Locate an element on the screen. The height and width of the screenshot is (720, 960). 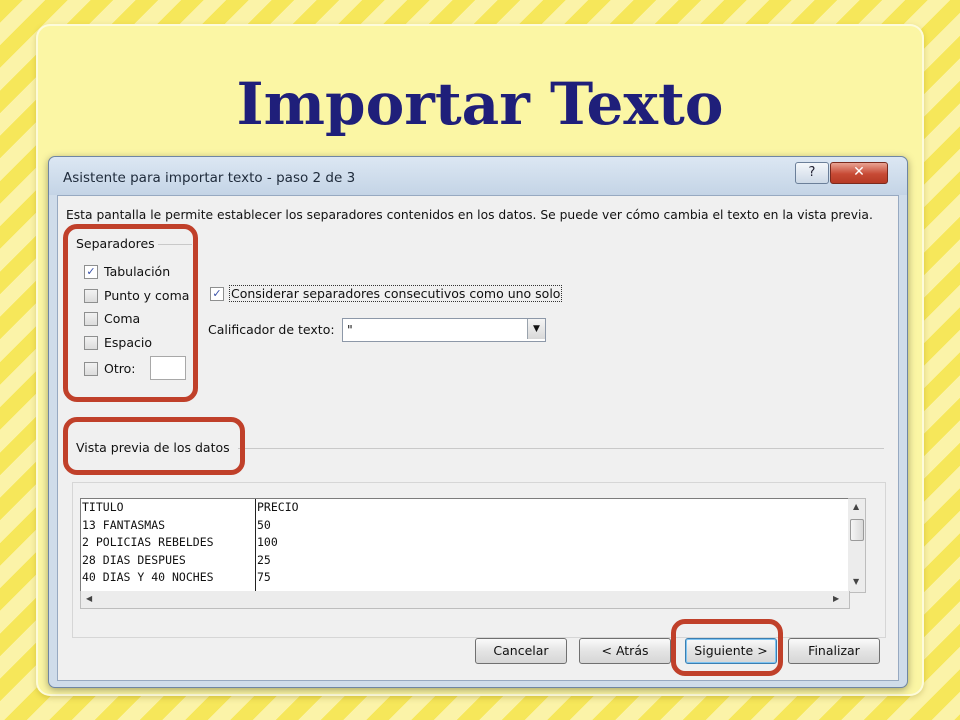
close-button: ✕ is located at coordinates (859, 173).